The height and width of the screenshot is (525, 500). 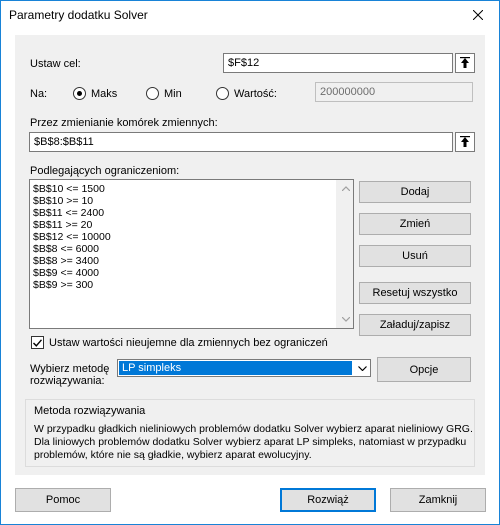 I want to click on reset-all-button-label: Resetuj wszystko, so click(x=415, y=293).